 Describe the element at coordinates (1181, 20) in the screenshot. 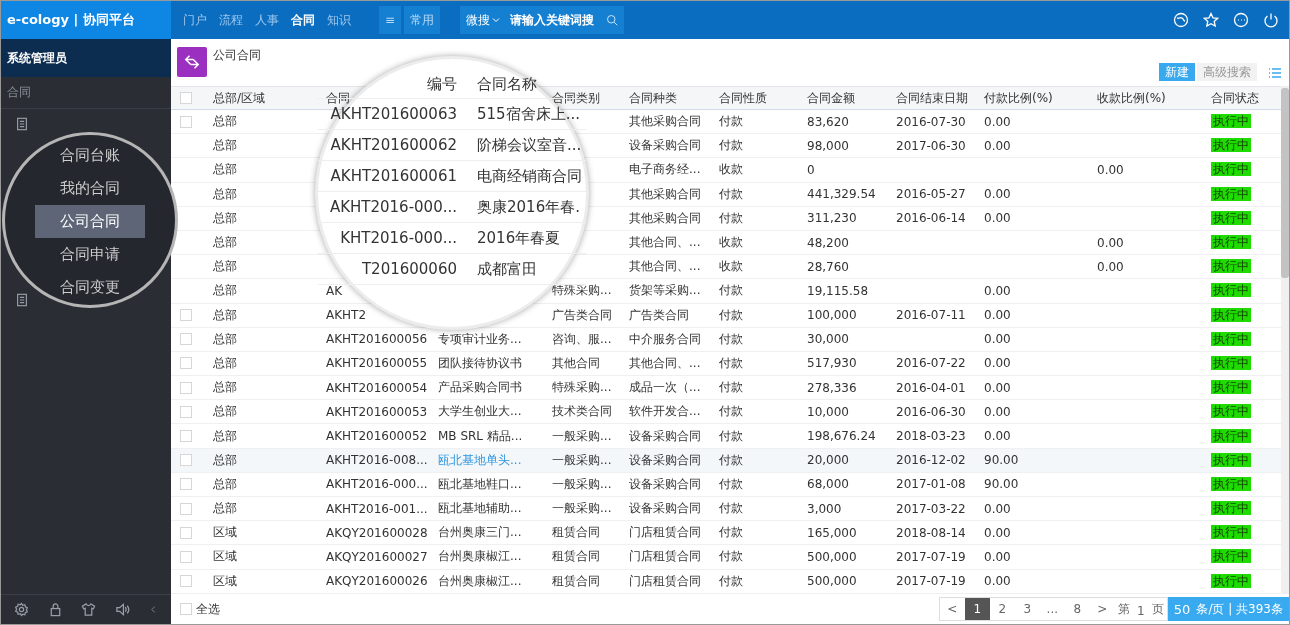

I see `globe-icon` at that location.